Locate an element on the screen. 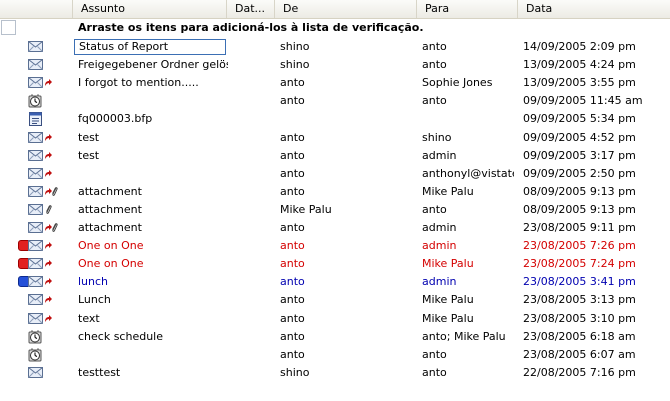 The height and width of the screenshot is (401, 670). table-row: text anto Mike Palu 23/08/2005 3:10 pm is located at coordinates (335, 319).